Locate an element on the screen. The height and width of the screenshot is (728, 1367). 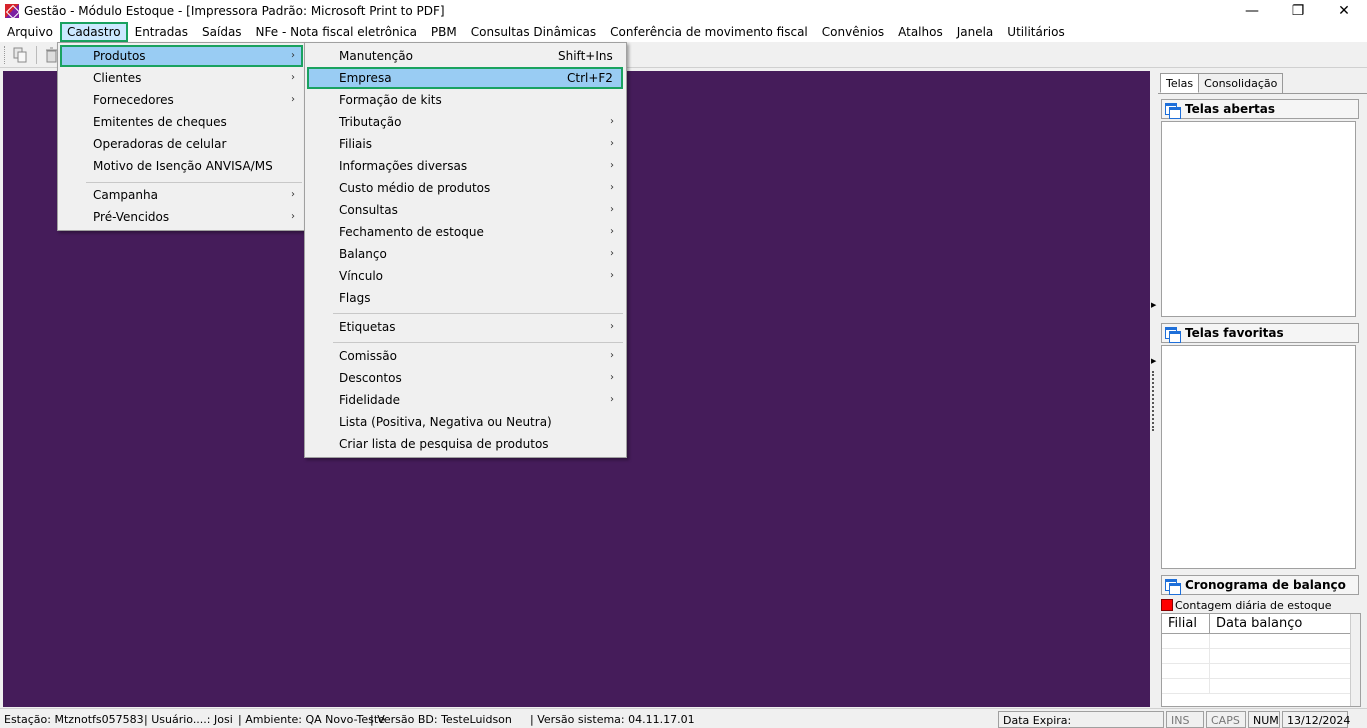
menu-item-emitentes-cheques: Emitentes de cheques is located at coordinates (181, 122).